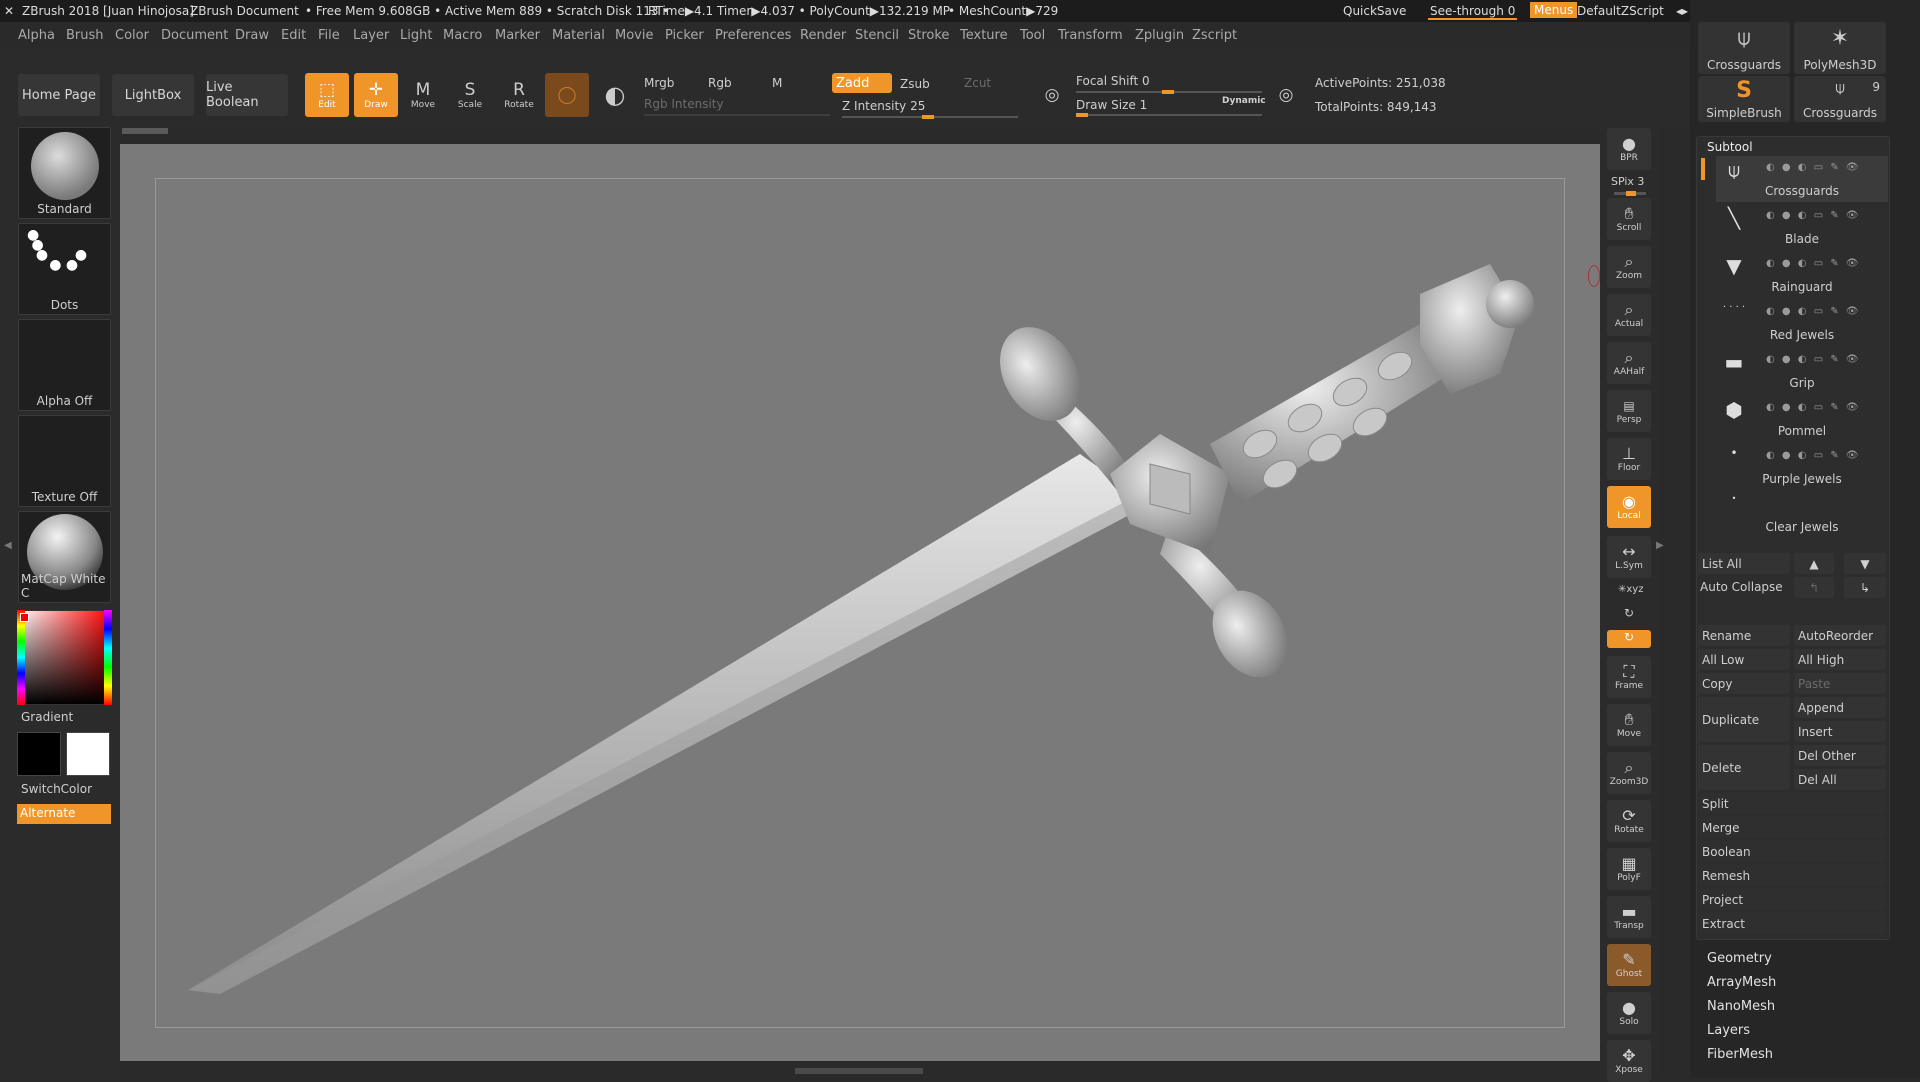  I want to click on z-intensity-knob, so click(928, 117).